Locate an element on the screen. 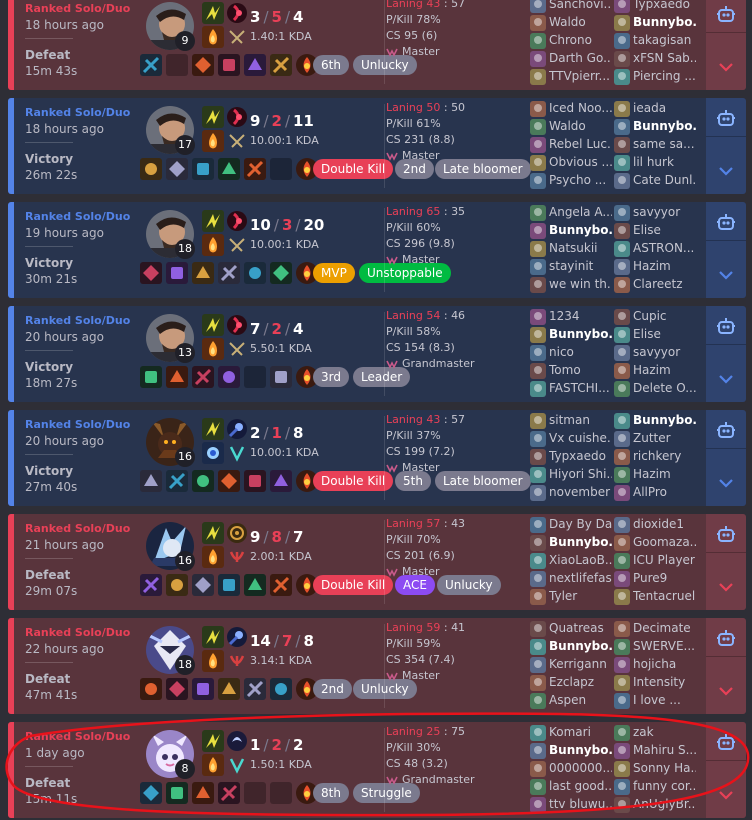 Image resolution: width=752 pixels, height=820 pixels. red-team-player: Clareetz is located at coordinates (657, 285).